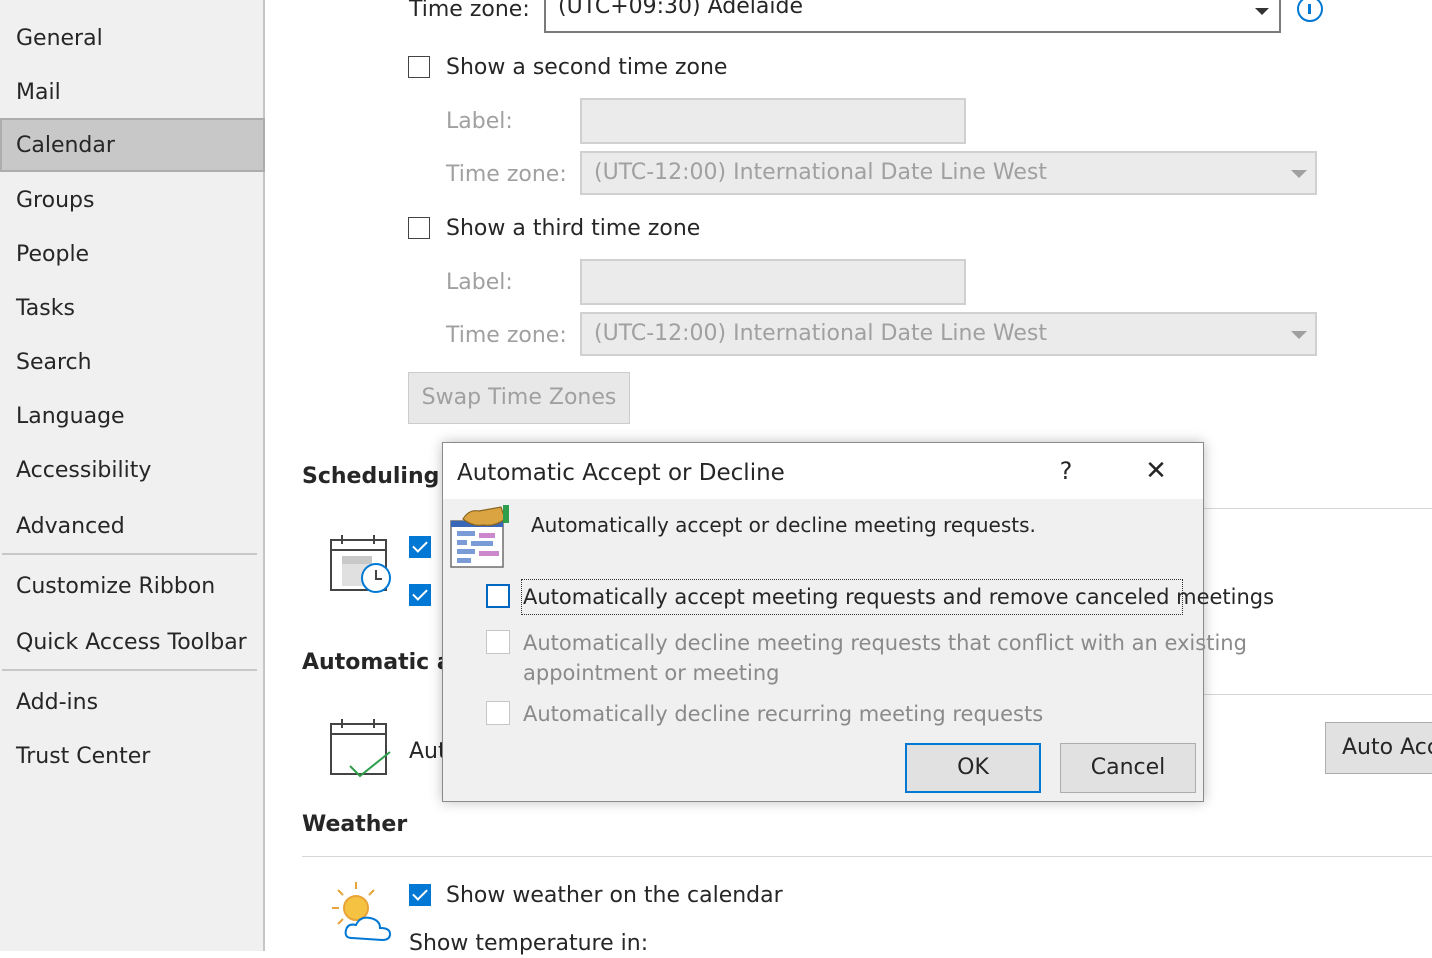  What do you see at coordinates (1066, 471) in the screenshot?
I see `help-button: ?` at bounding box center [1066, 471].